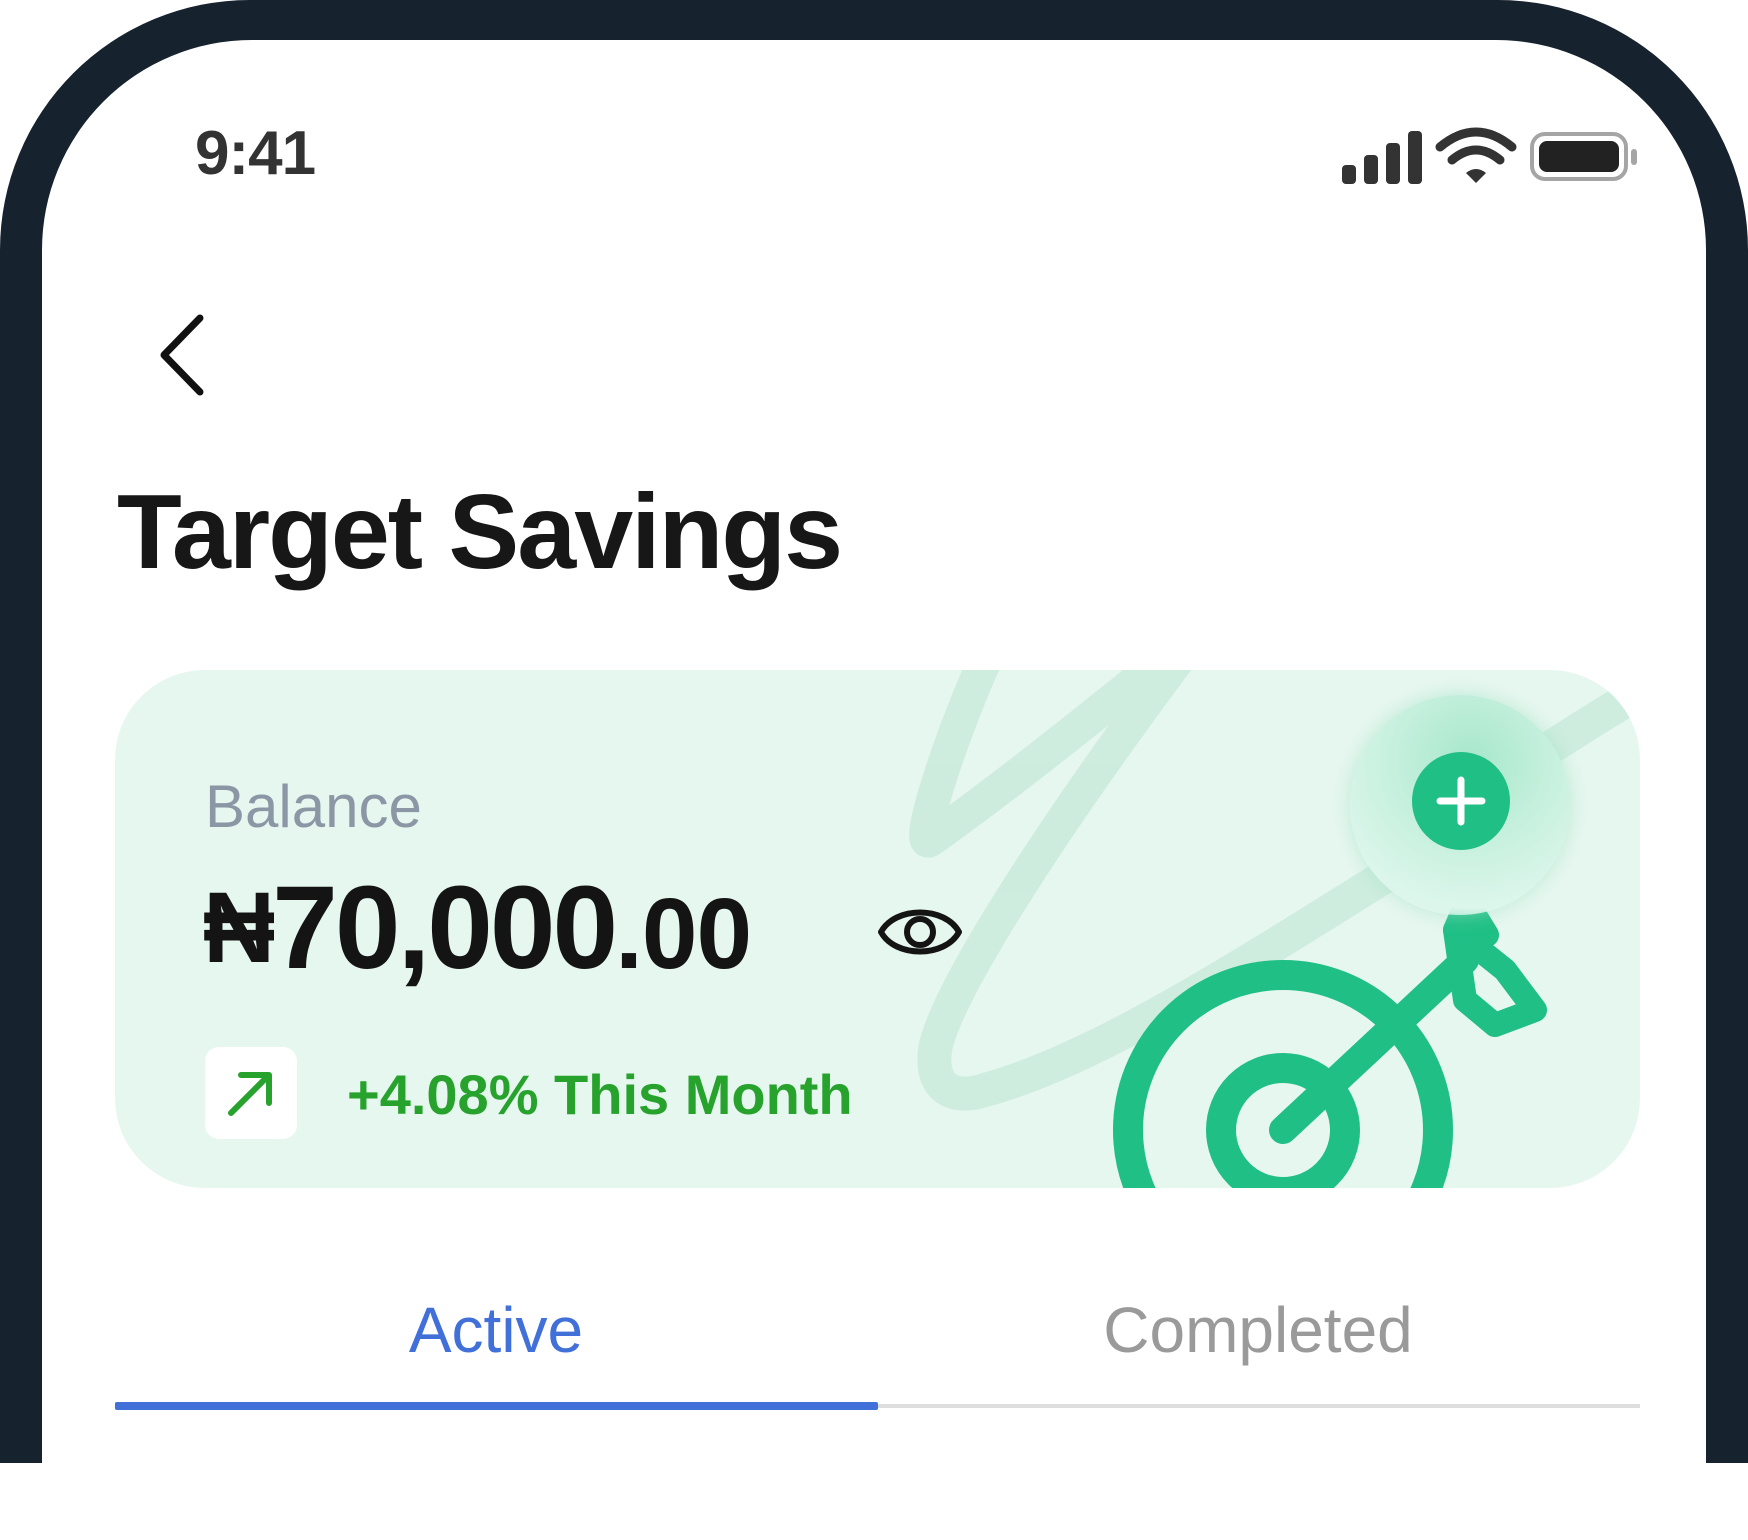  I want to click on savings-tabs: Active Completed, so click(877, 1335).